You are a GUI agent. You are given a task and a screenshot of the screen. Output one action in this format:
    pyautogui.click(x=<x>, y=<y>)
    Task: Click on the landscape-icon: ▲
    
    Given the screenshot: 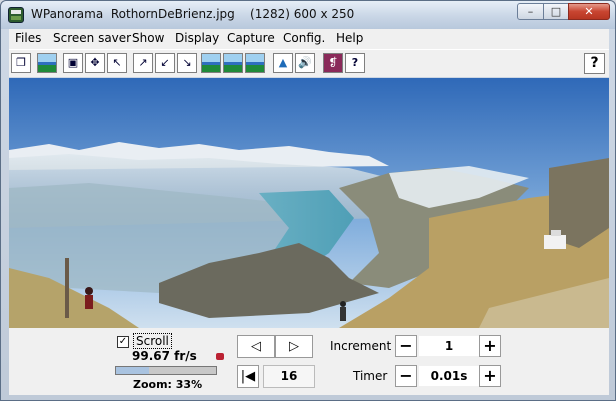 What is the action you would take?
    pyautogui.click(x=283, y=63)
    